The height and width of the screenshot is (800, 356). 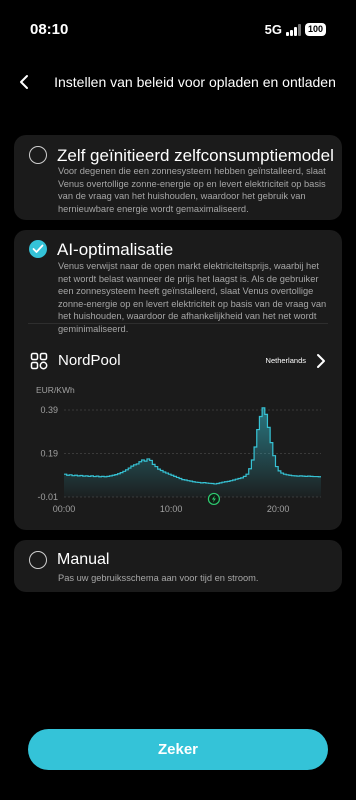 What do you see at coordinates (178, 28) in the screenshot?
I see `status-bar: 08:10 5G 100` at bounding box center [178, 28].